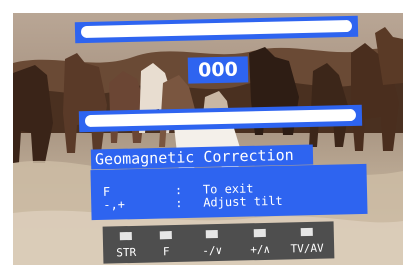 The image size is (409, 268). What do you see at coordinates (218, 70) in the screenshot?
I see `value-display: 000` at bounding box center [218, 70].